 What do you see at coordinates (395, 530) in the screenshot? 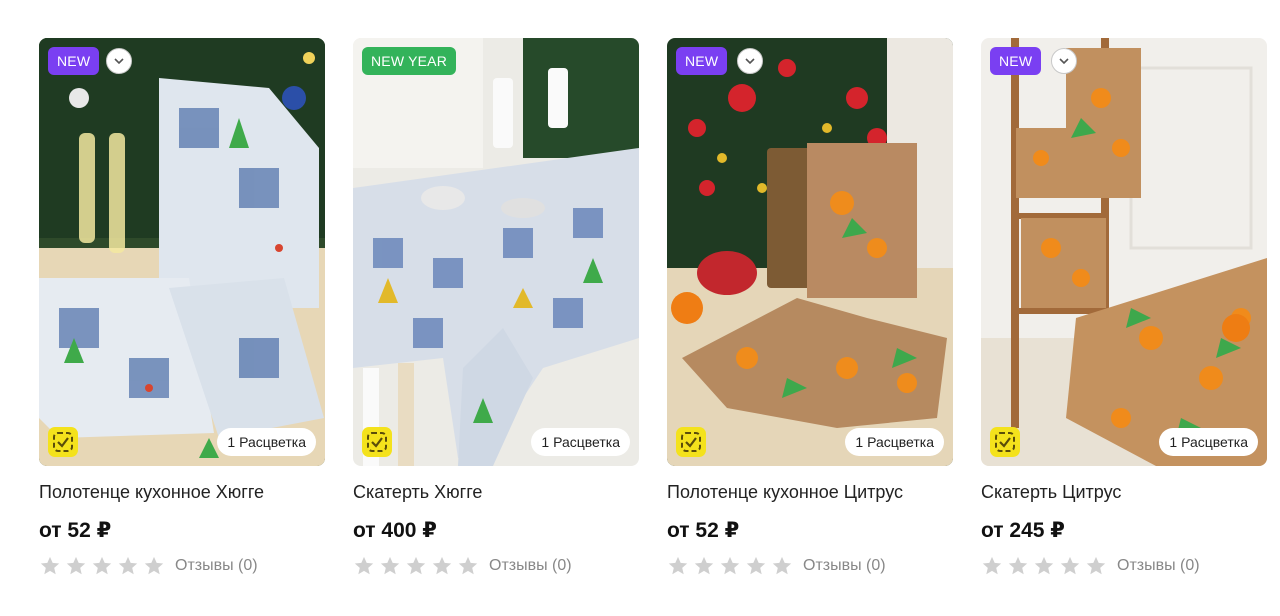
I see `product-price: от 400 ₽` at bounding box center [395, 530].